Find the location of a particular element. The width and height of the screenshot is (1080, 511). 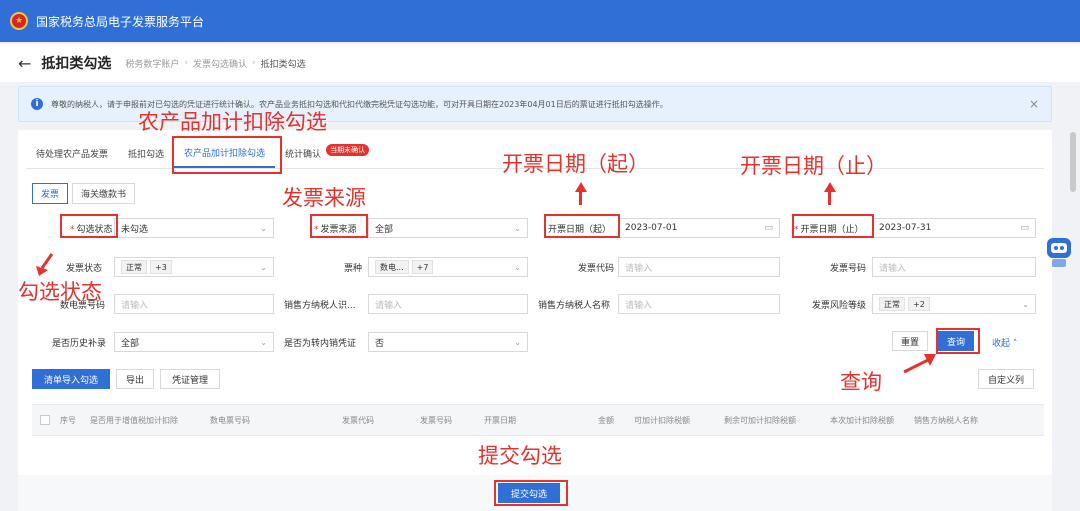

column-header: 序号 is located at coordinates (68, 420).